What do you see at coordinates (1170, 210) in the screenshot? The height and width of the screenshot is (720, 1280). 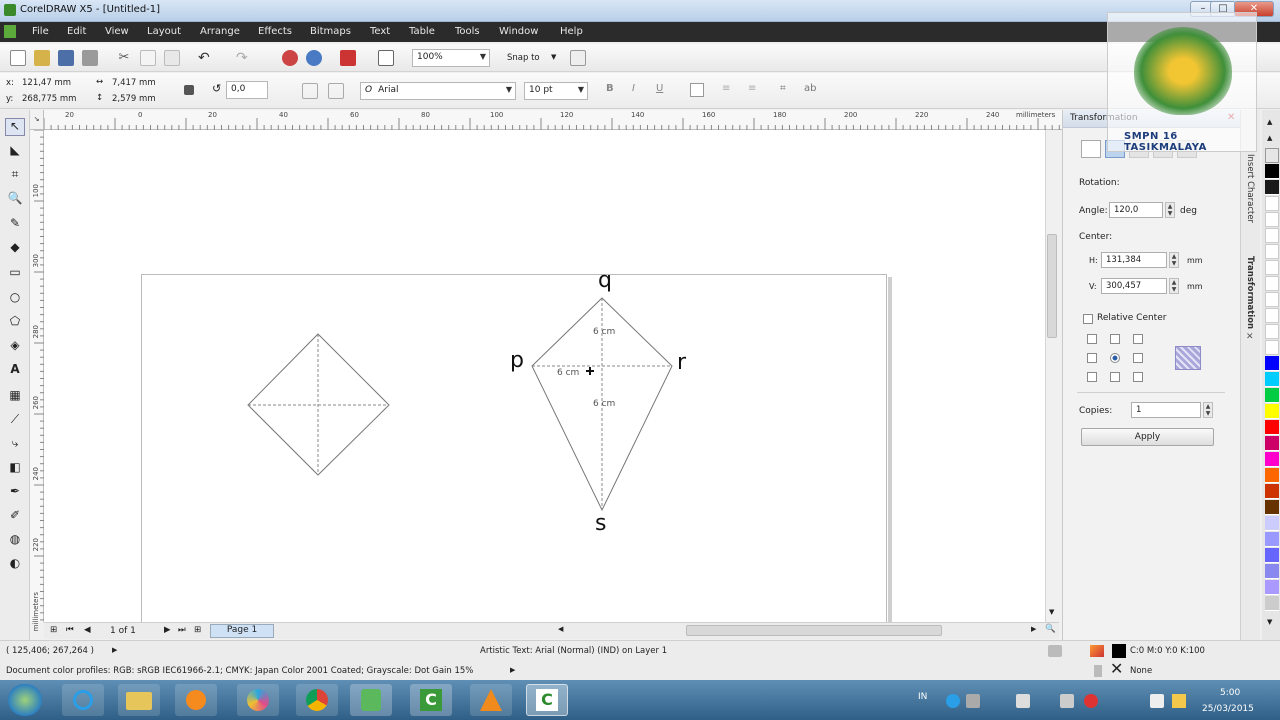 I see `angle-spinner: ▲ ▼` at bounding box center [1170, 210].